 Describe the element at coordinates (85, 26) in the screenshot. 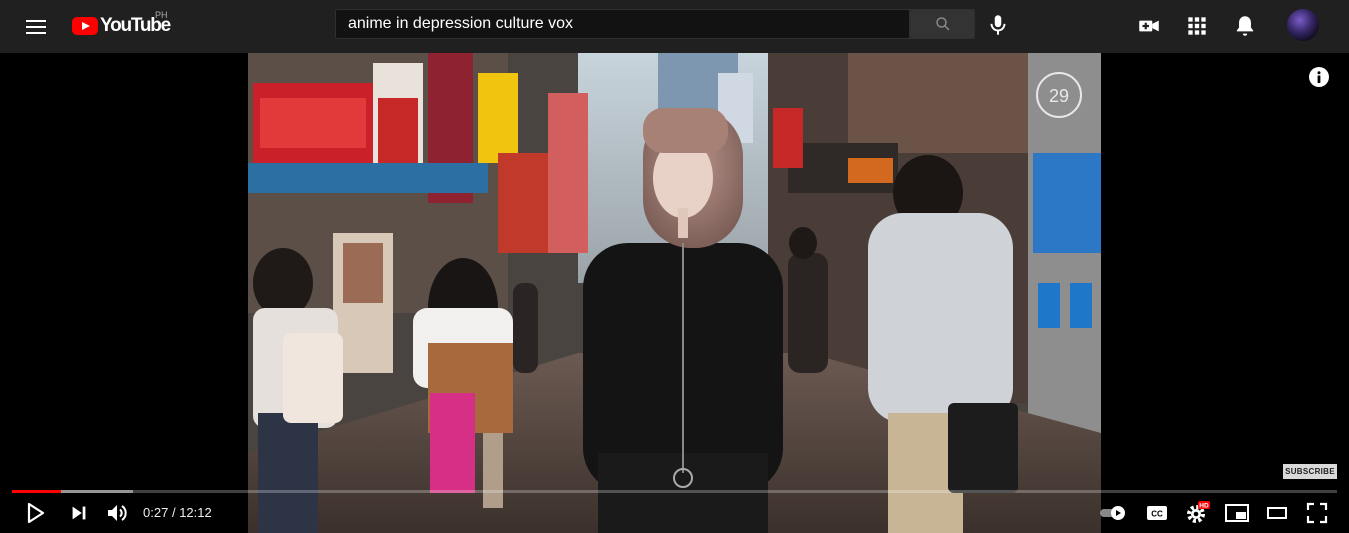

I see `youtube-logo-icon` at that location.